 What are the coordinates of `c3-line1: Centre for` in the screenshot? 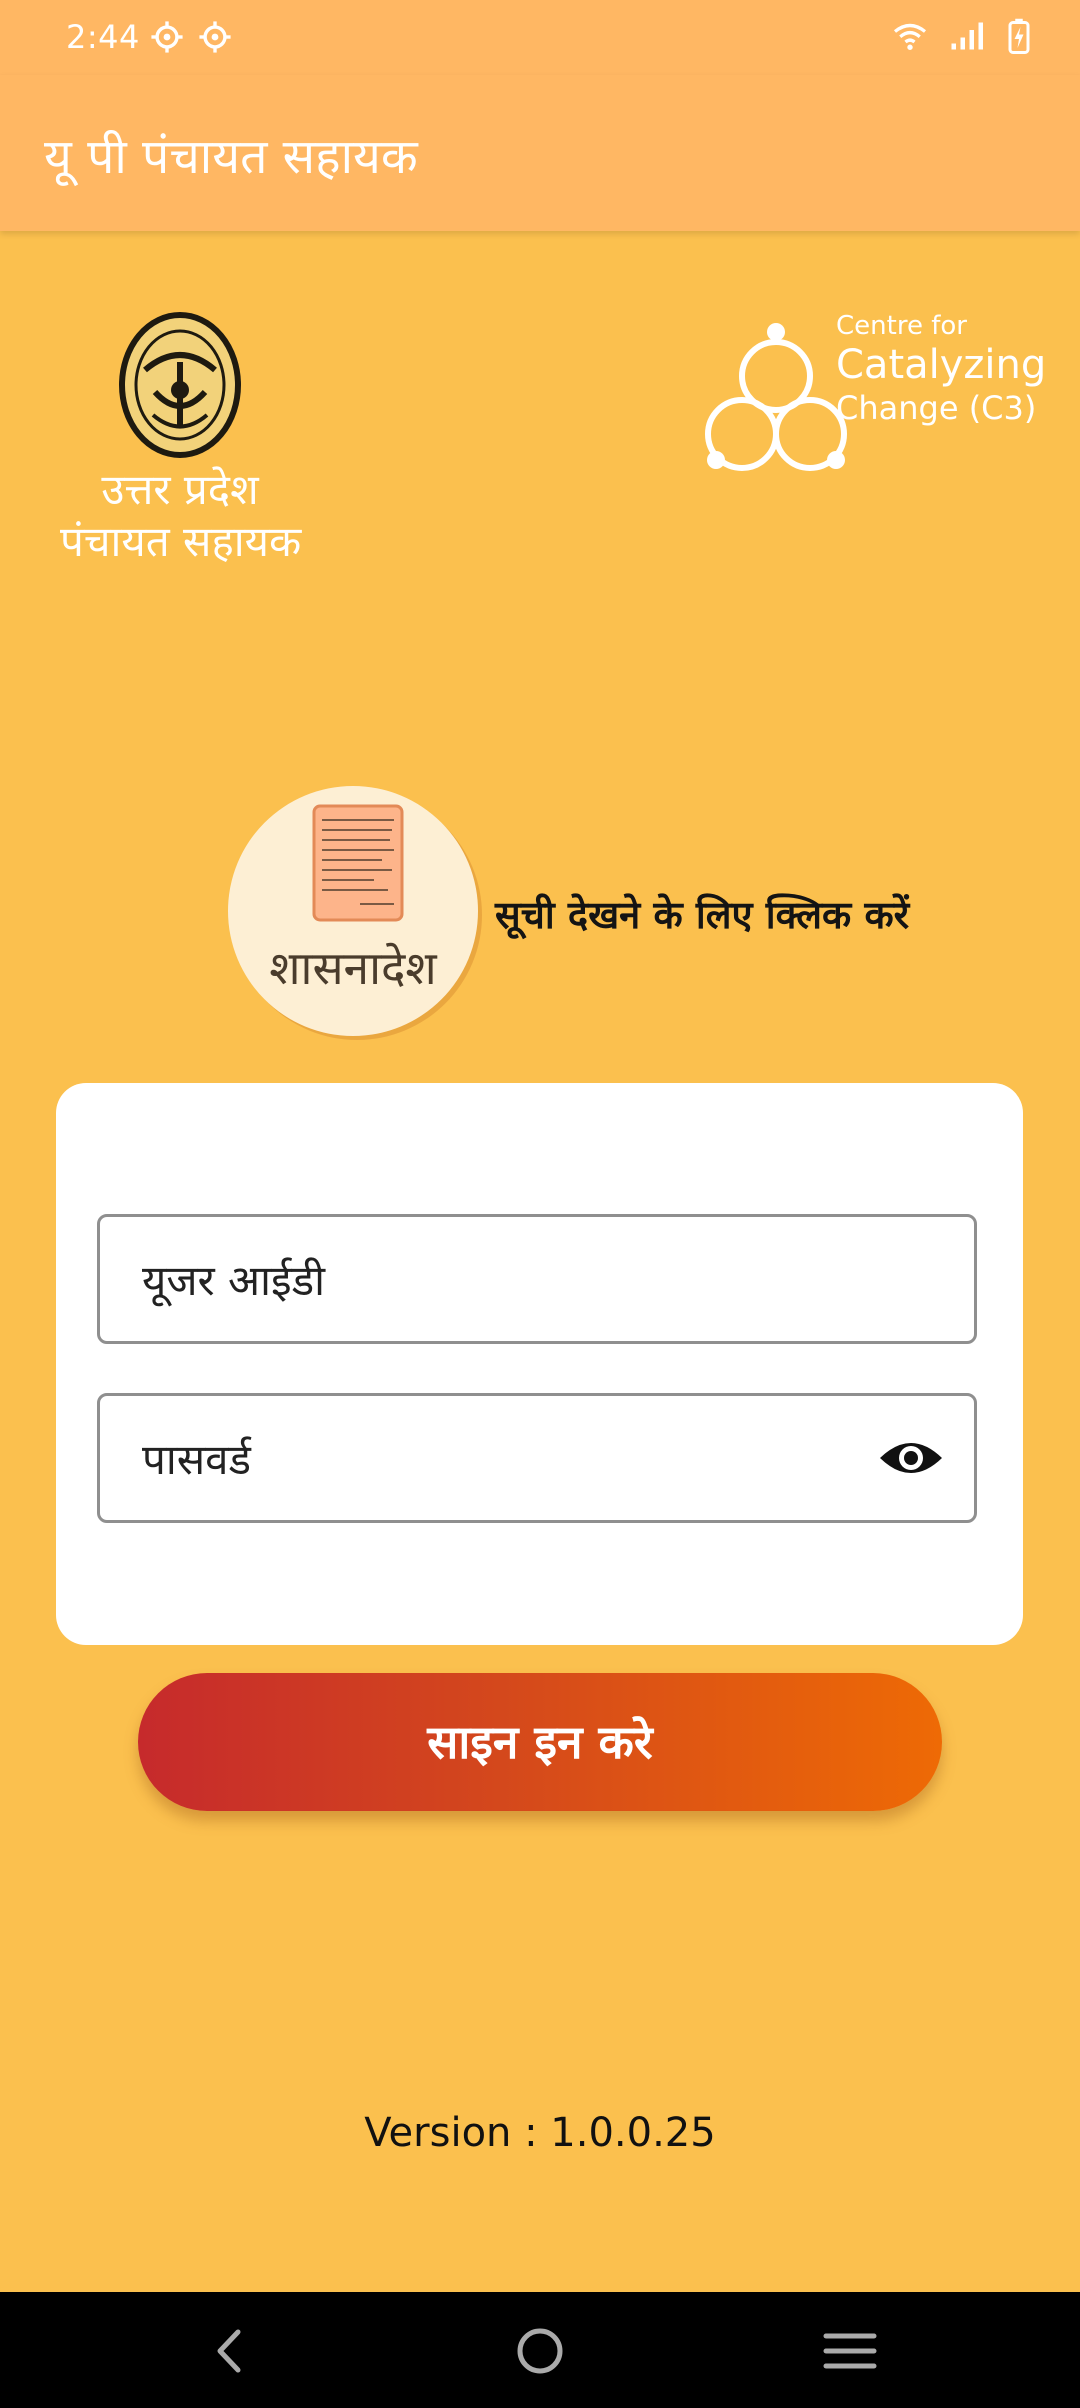 It's located at (901, 326).